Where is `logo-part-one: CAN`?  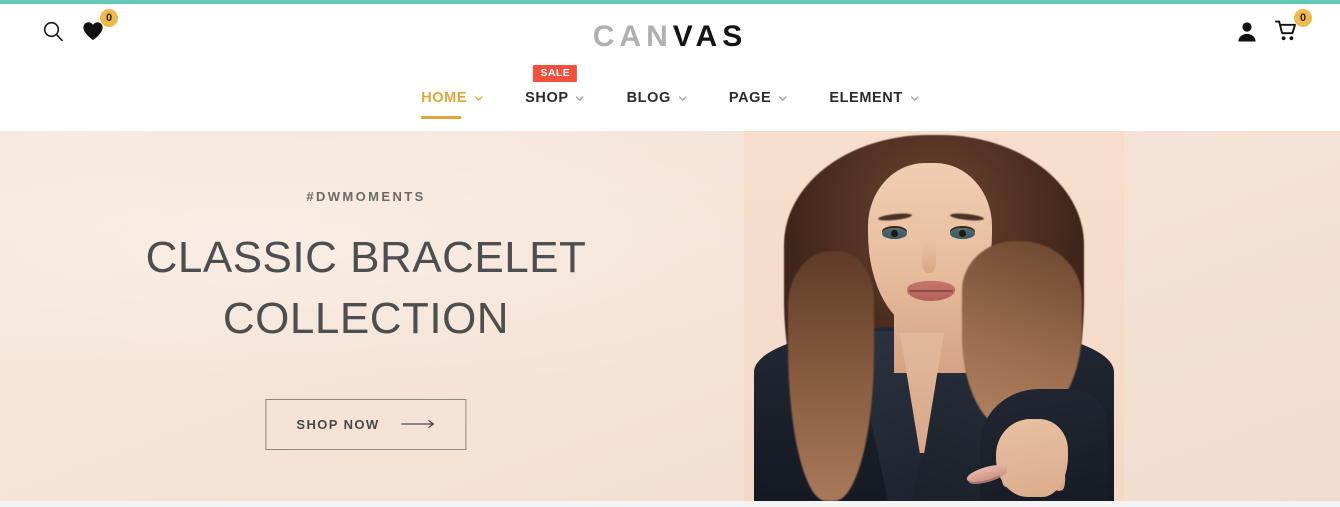
logo-part-one: CAN is located at coordinates (632, 36).